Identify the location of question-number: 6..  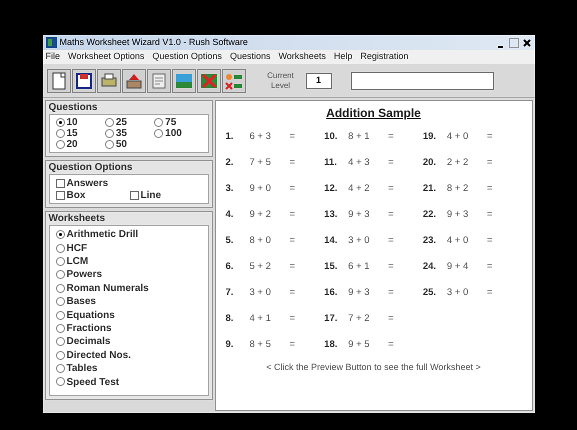
(230, 267).